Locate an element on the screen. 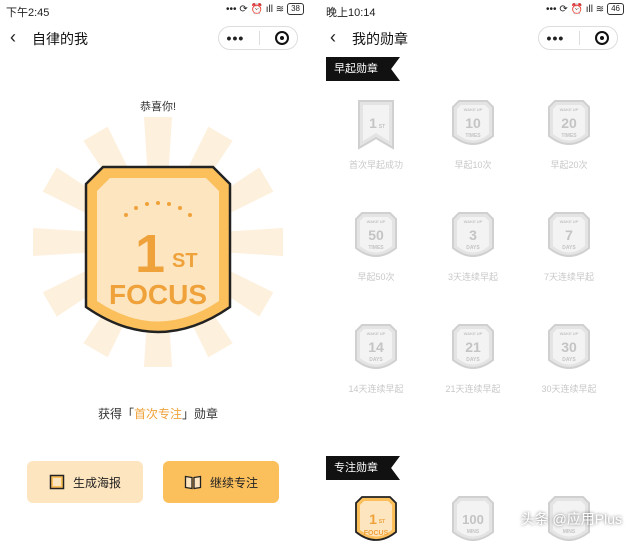  medal-number: 20 is located at coordinates (569, 123).